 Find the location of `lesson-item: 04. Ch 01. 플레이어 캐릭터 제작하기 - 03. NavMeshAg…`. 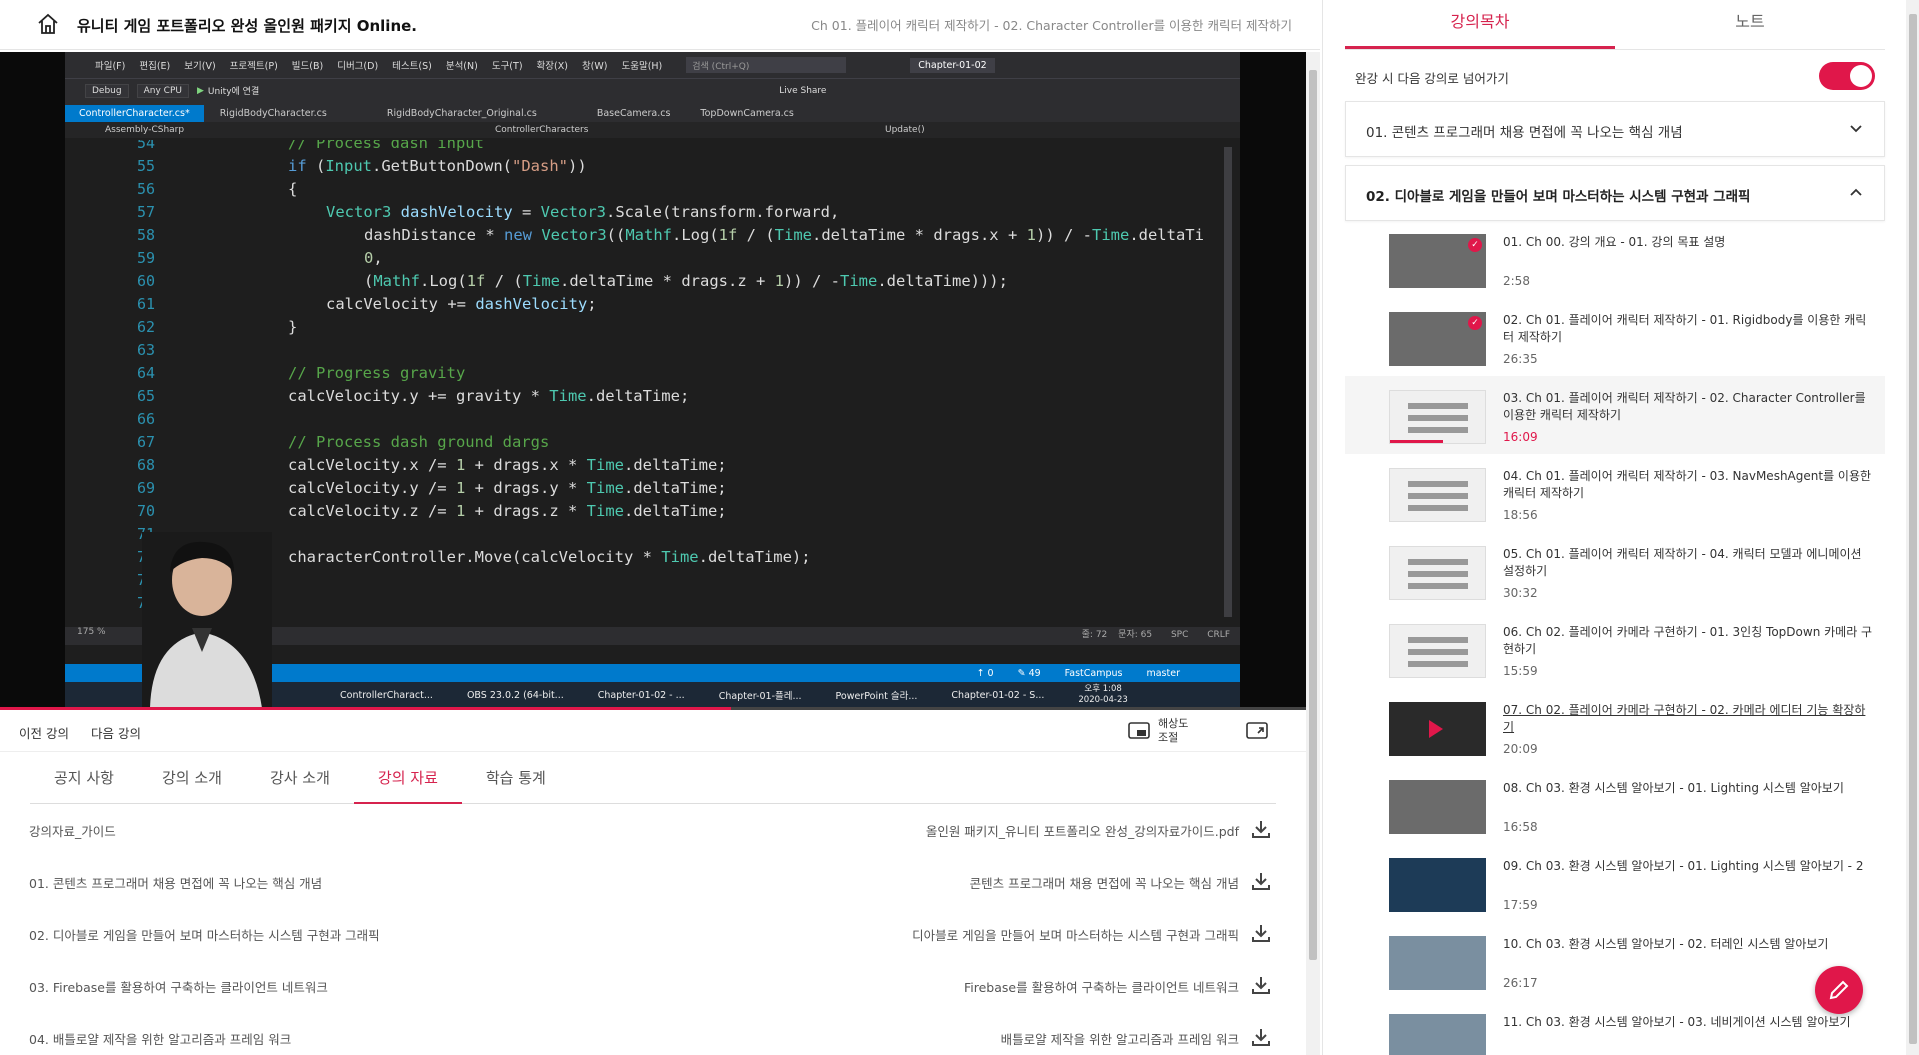

lesson-item: 04. Ch 01. 플레이어 캐릭터 제작하기 - 03. NavMeshAg… is located at coordinates (1615, 493).